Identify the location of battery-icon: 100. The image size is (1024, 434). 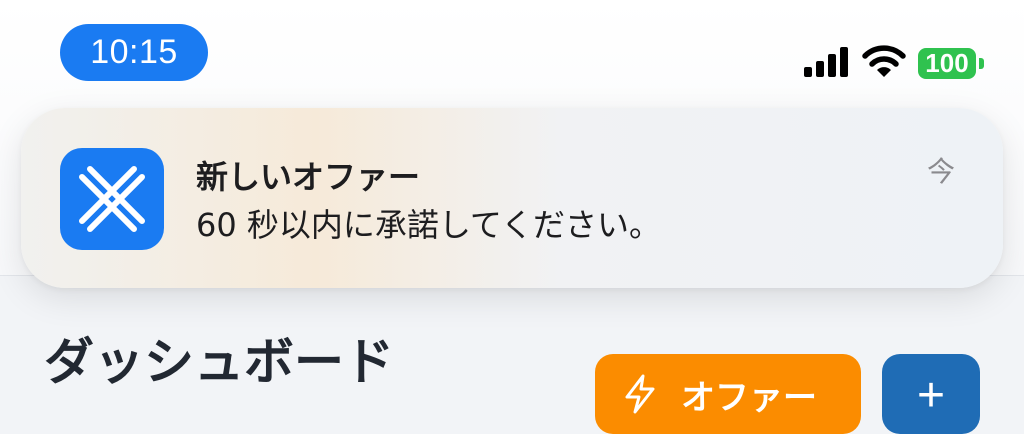
(952, 63).